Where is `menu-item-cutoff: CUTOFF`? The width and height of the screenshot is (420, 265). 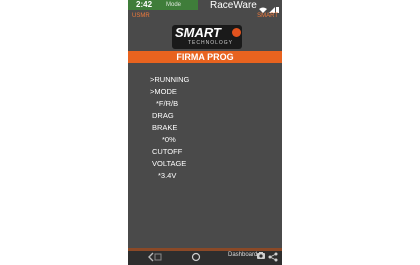
menu-item-cutoff: CUTOFF is located at coordinates (167, 151).